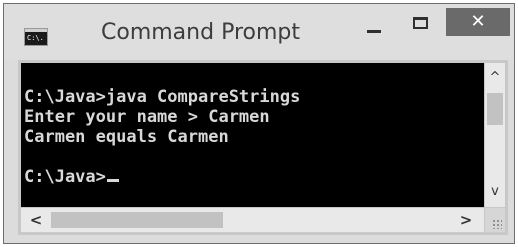 This screenshot has height=247, width=518. What do you see at coordinates (162, 97) in the screenshot?
I see `console-line: C:\Java>java CompareStrings` at bounding box center [162, 97].